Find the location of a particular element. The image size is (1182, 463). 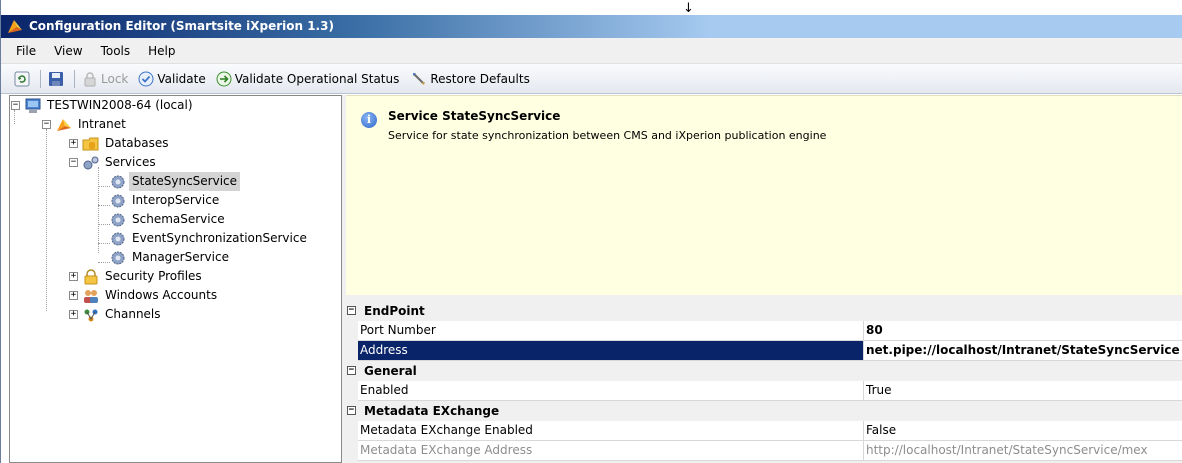

tree-node-intranet: Intranet is located at coordinates (92, 124).